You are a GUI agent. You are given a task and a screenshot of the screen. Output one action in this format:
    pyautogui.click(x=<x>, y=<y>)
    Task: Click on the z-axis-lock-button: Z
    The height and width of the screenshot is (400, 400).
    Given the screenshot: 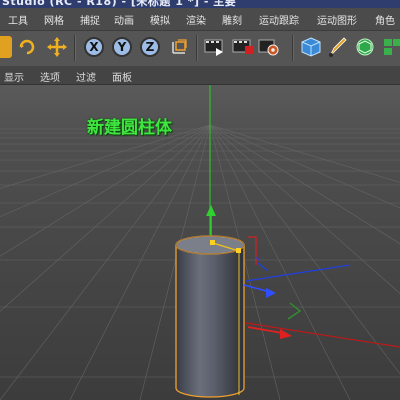 What is the action you would take?
    pyautogui.click(x=150, y=47)
    